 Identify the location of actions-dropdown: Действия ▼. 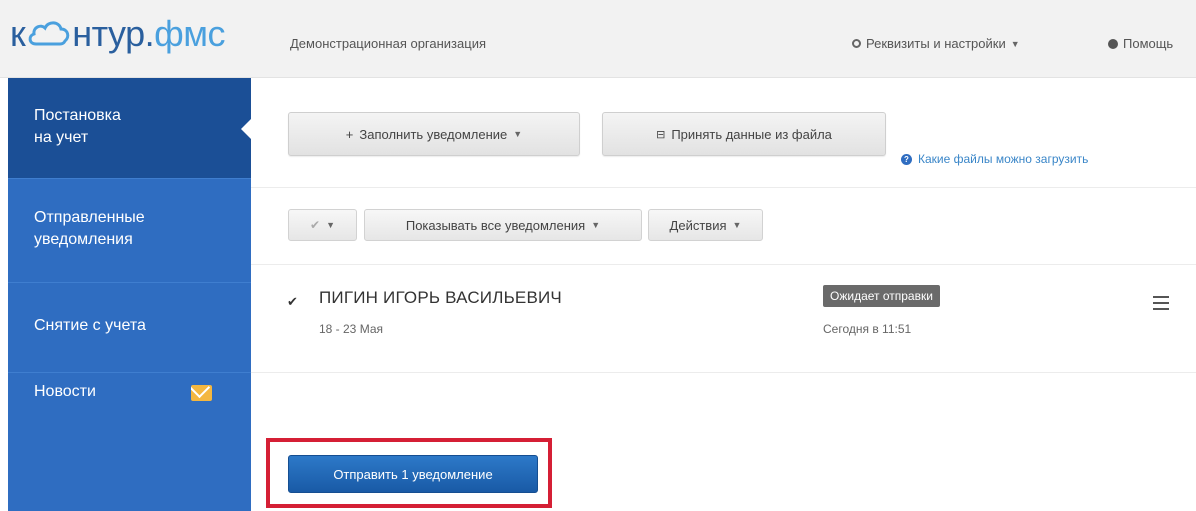
(705, 225).